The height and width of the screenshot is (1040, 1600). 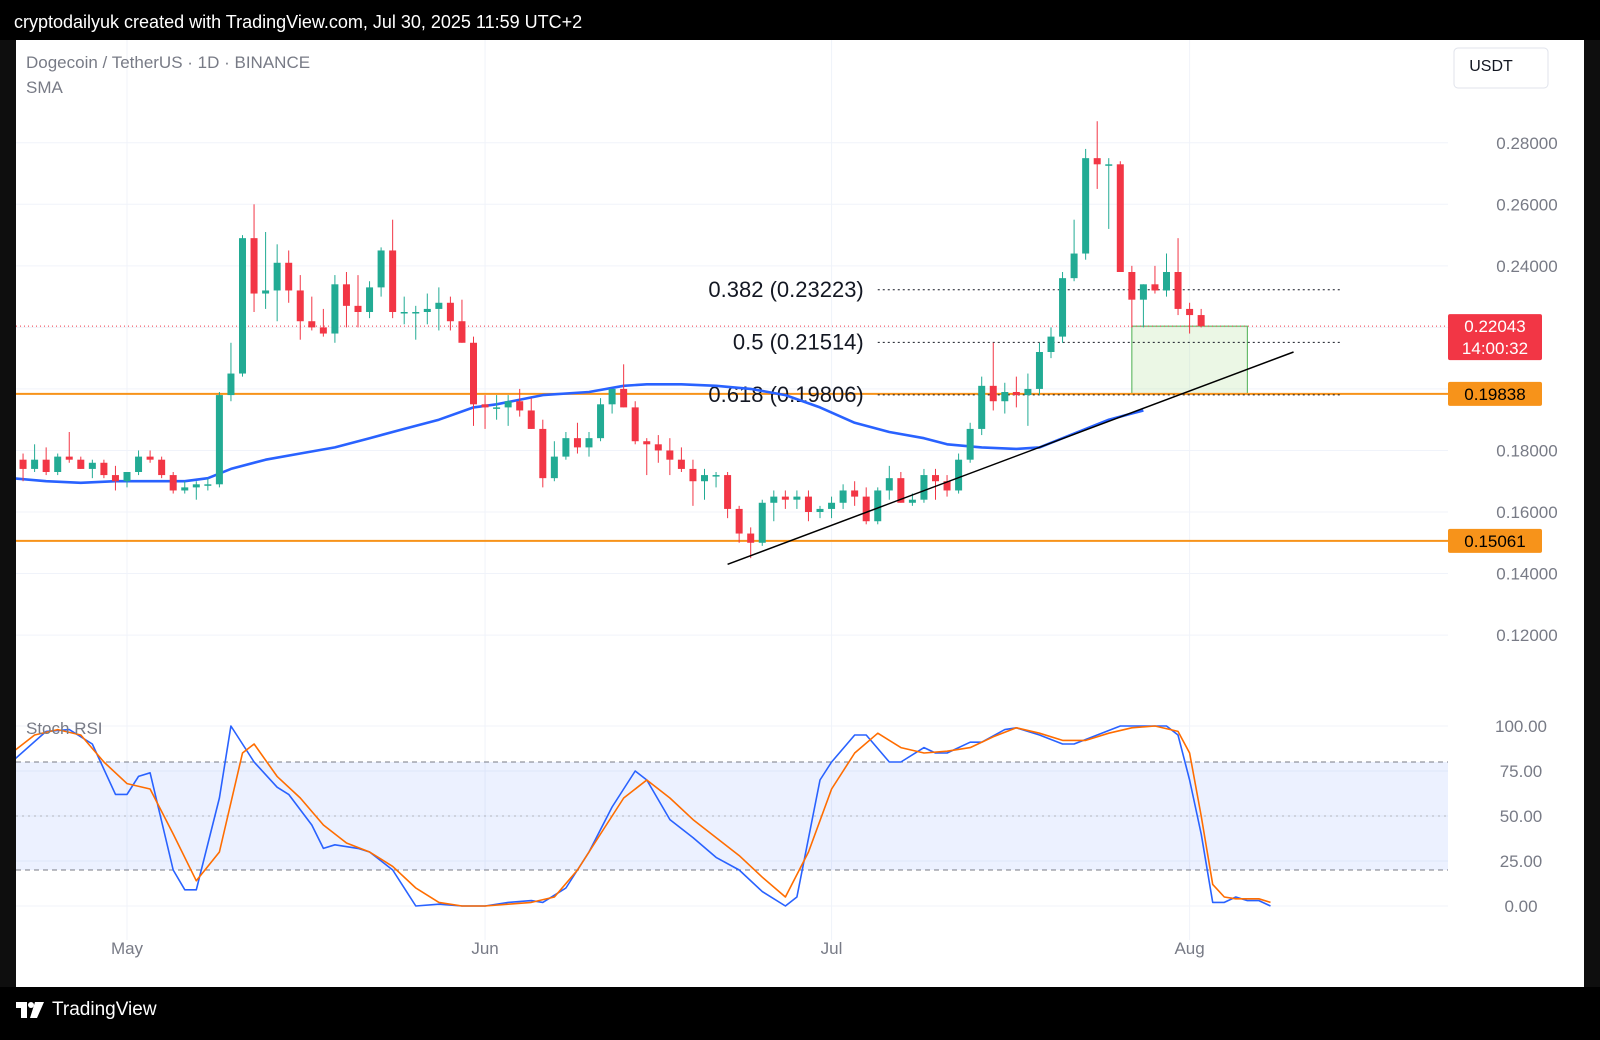 I want to click on price-tick-label: 0.26000, so click(x=1526, y=204).